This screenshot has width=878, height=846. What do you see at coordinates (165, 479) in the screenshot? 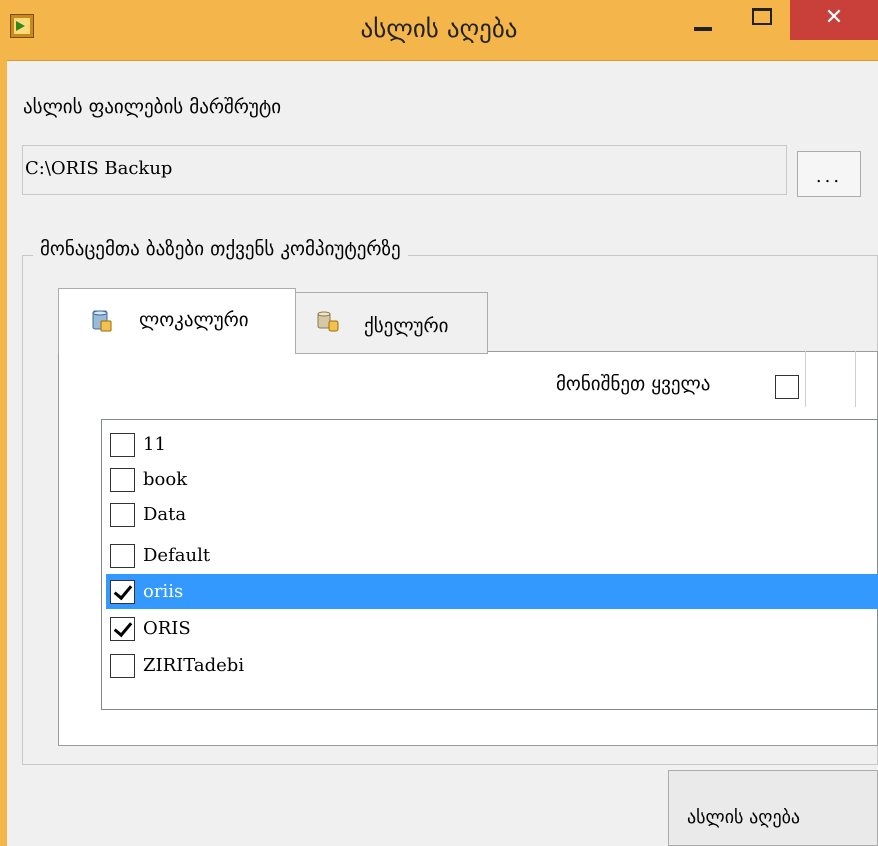
I see `list-item-label: book` at bounding box center [165, 479].